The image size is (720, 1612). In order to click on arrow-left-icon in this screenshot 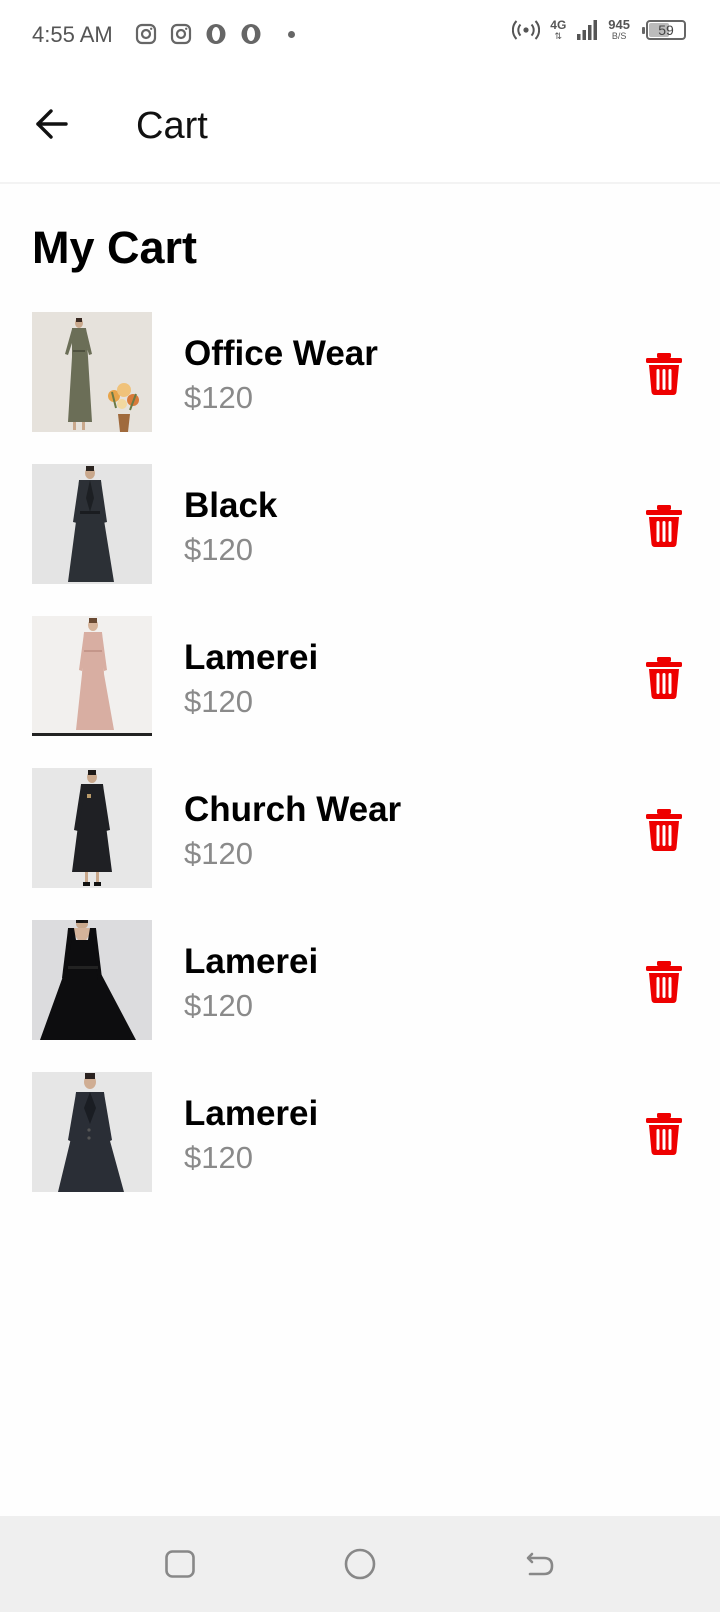, I will do `click(52, 124)`.